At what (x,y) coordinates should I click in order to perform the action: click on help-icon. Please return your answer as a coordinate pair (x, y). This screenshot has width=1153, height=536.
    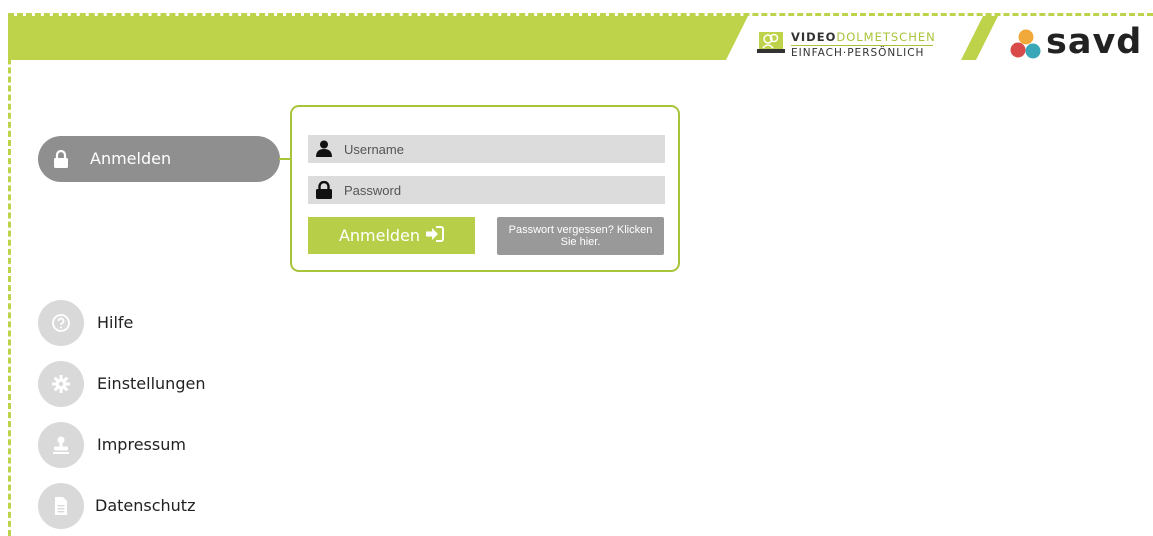
    Looking at the image, I should click on (61, 323).